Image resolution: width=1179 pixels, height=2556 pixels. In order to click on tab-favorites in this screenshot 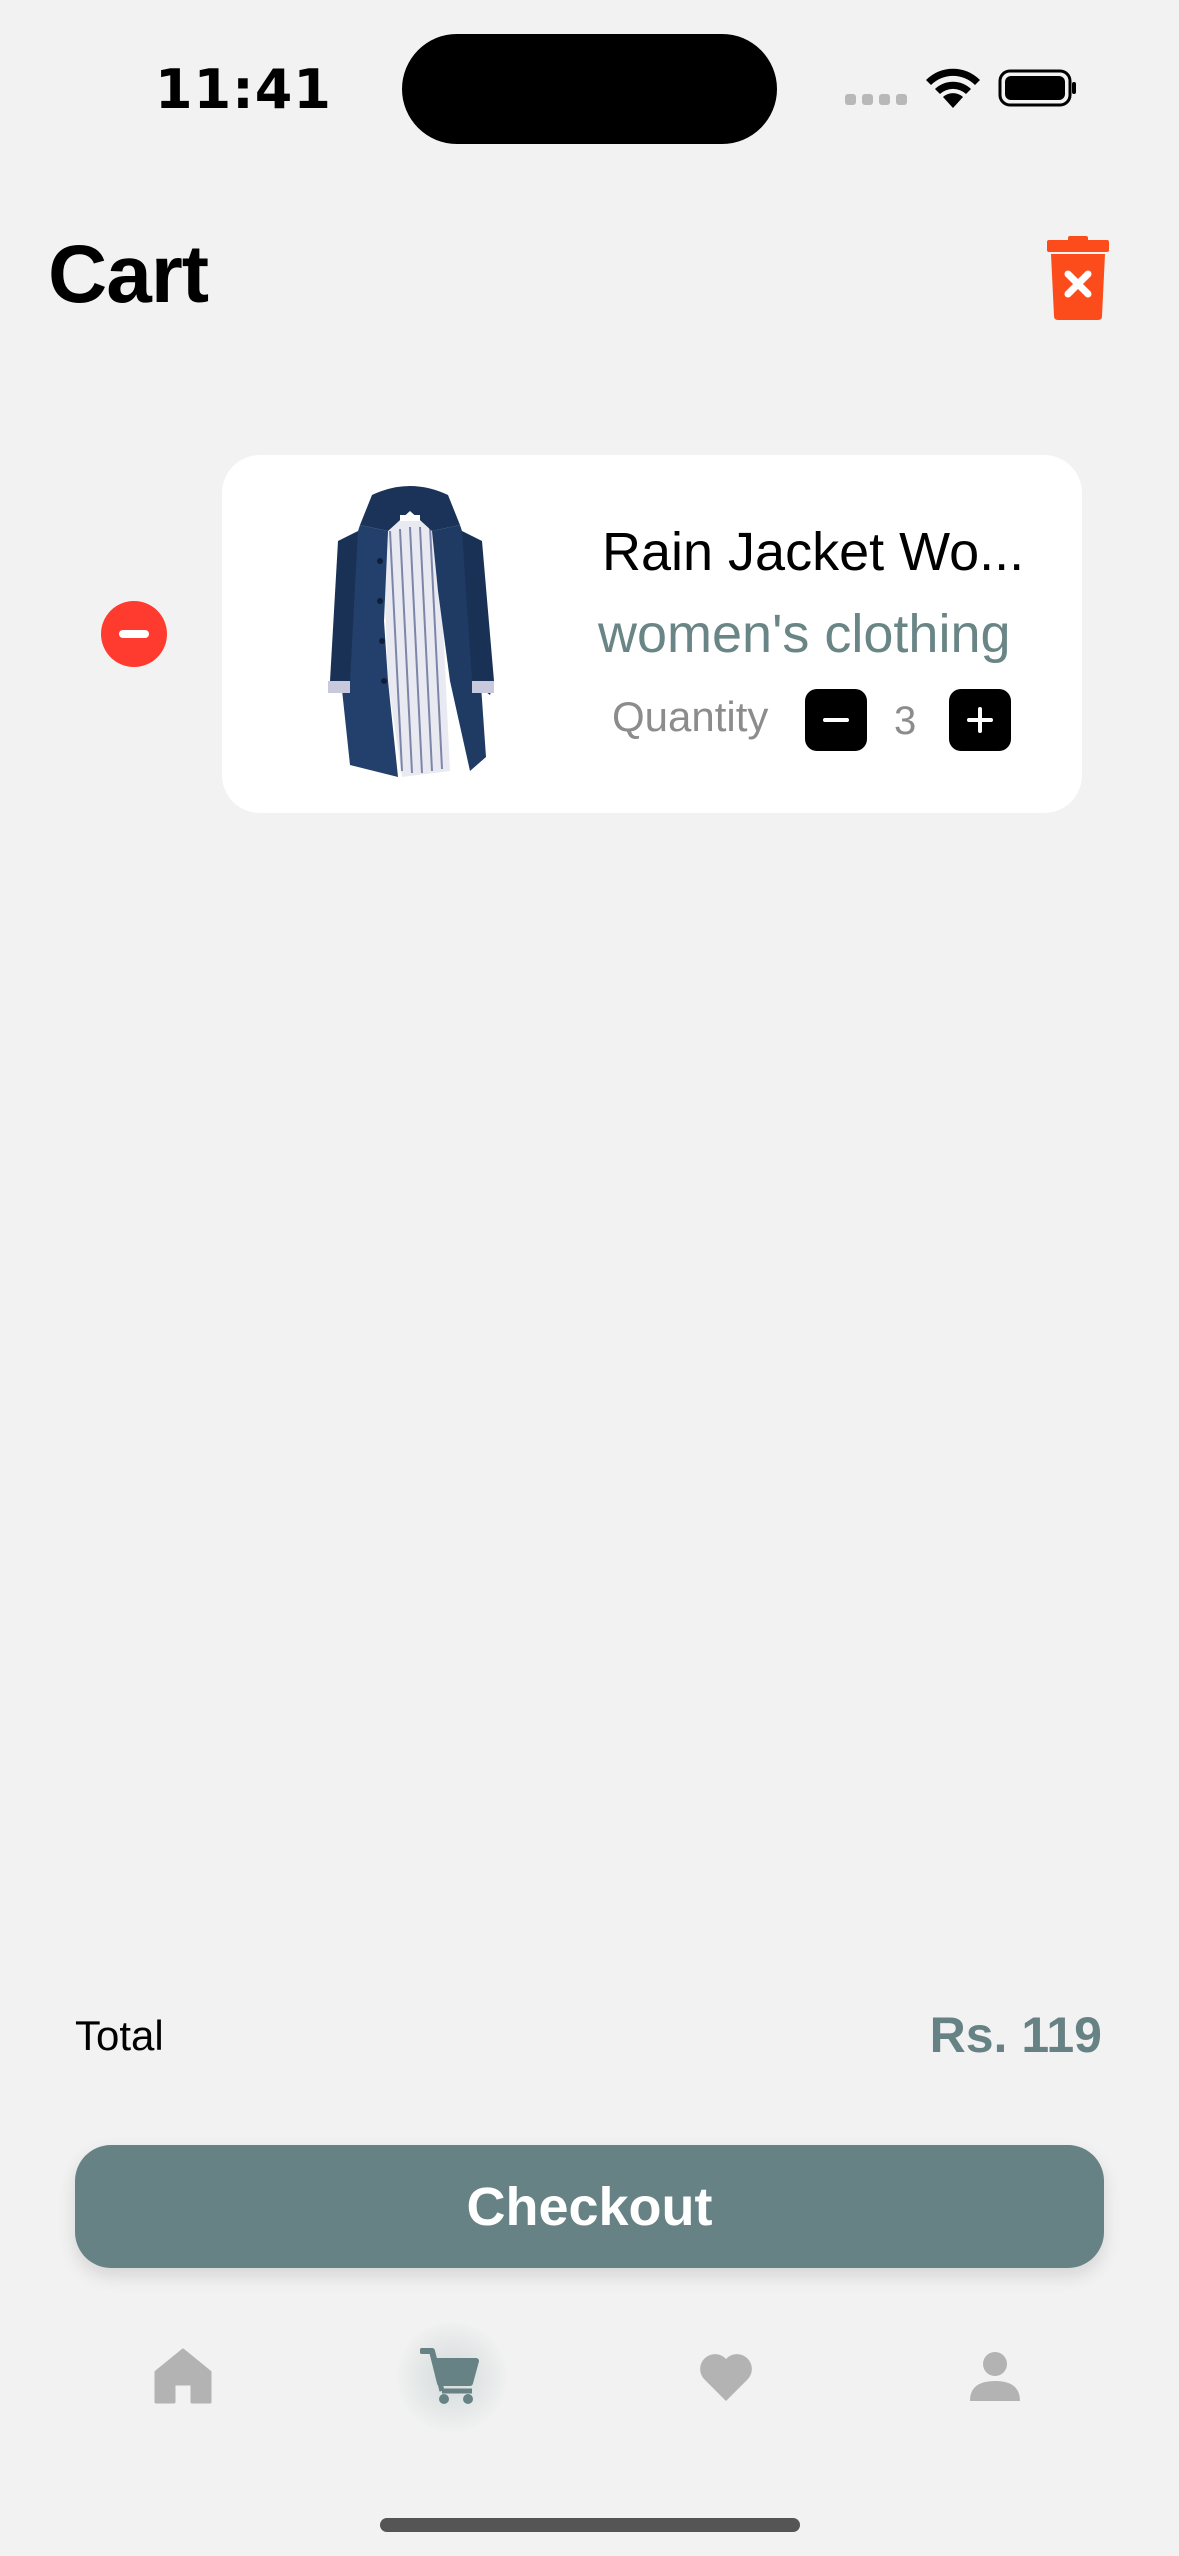, I will do `click(726, 2376)`.